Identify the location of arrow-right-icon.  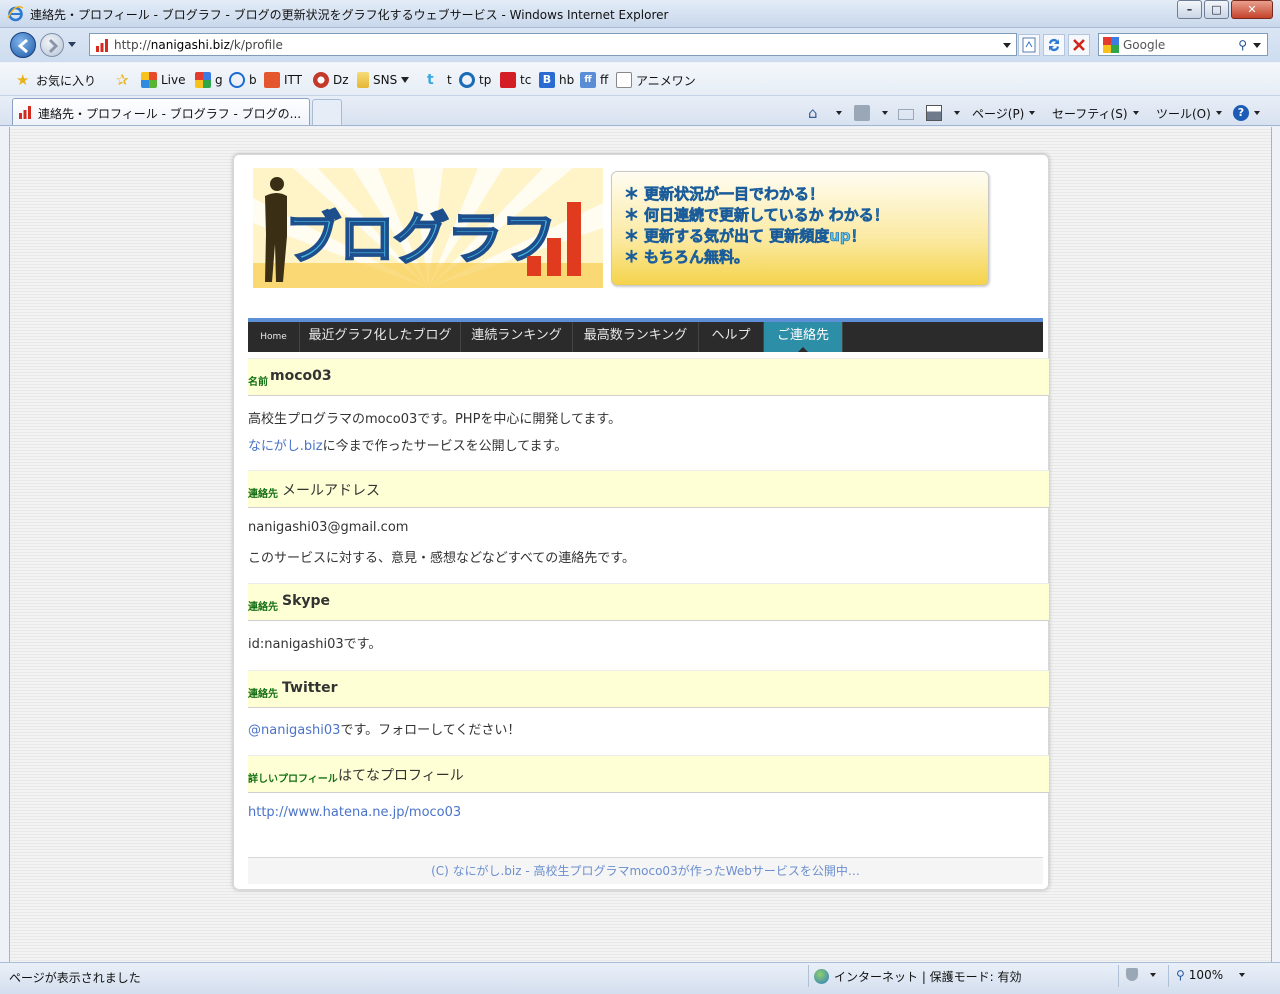
(53, 46).